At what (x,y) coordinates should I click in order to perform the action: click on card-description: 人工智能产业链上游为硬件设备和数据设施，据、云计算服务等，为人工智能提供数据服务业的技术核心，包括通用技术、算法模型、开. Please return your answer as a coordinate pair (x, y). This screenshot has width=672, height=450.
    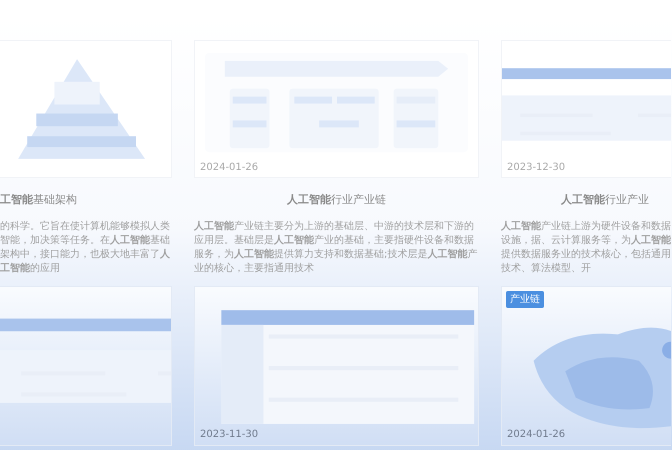
    Looking at the image, I should click on (586, 248).